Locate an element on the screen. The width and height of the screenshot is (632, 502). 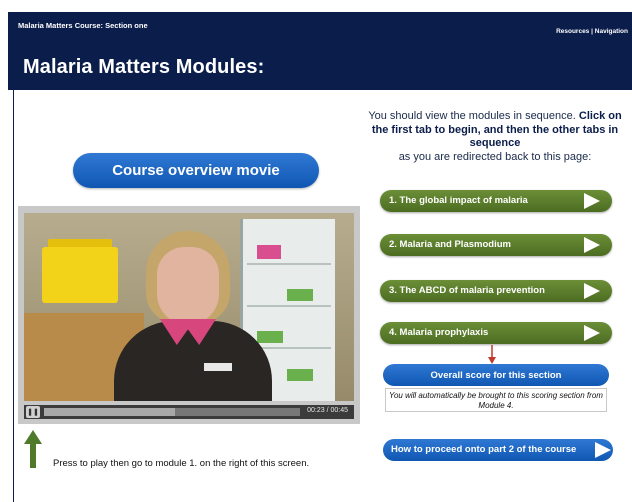
left-divider is located at coordinates (13, 296).